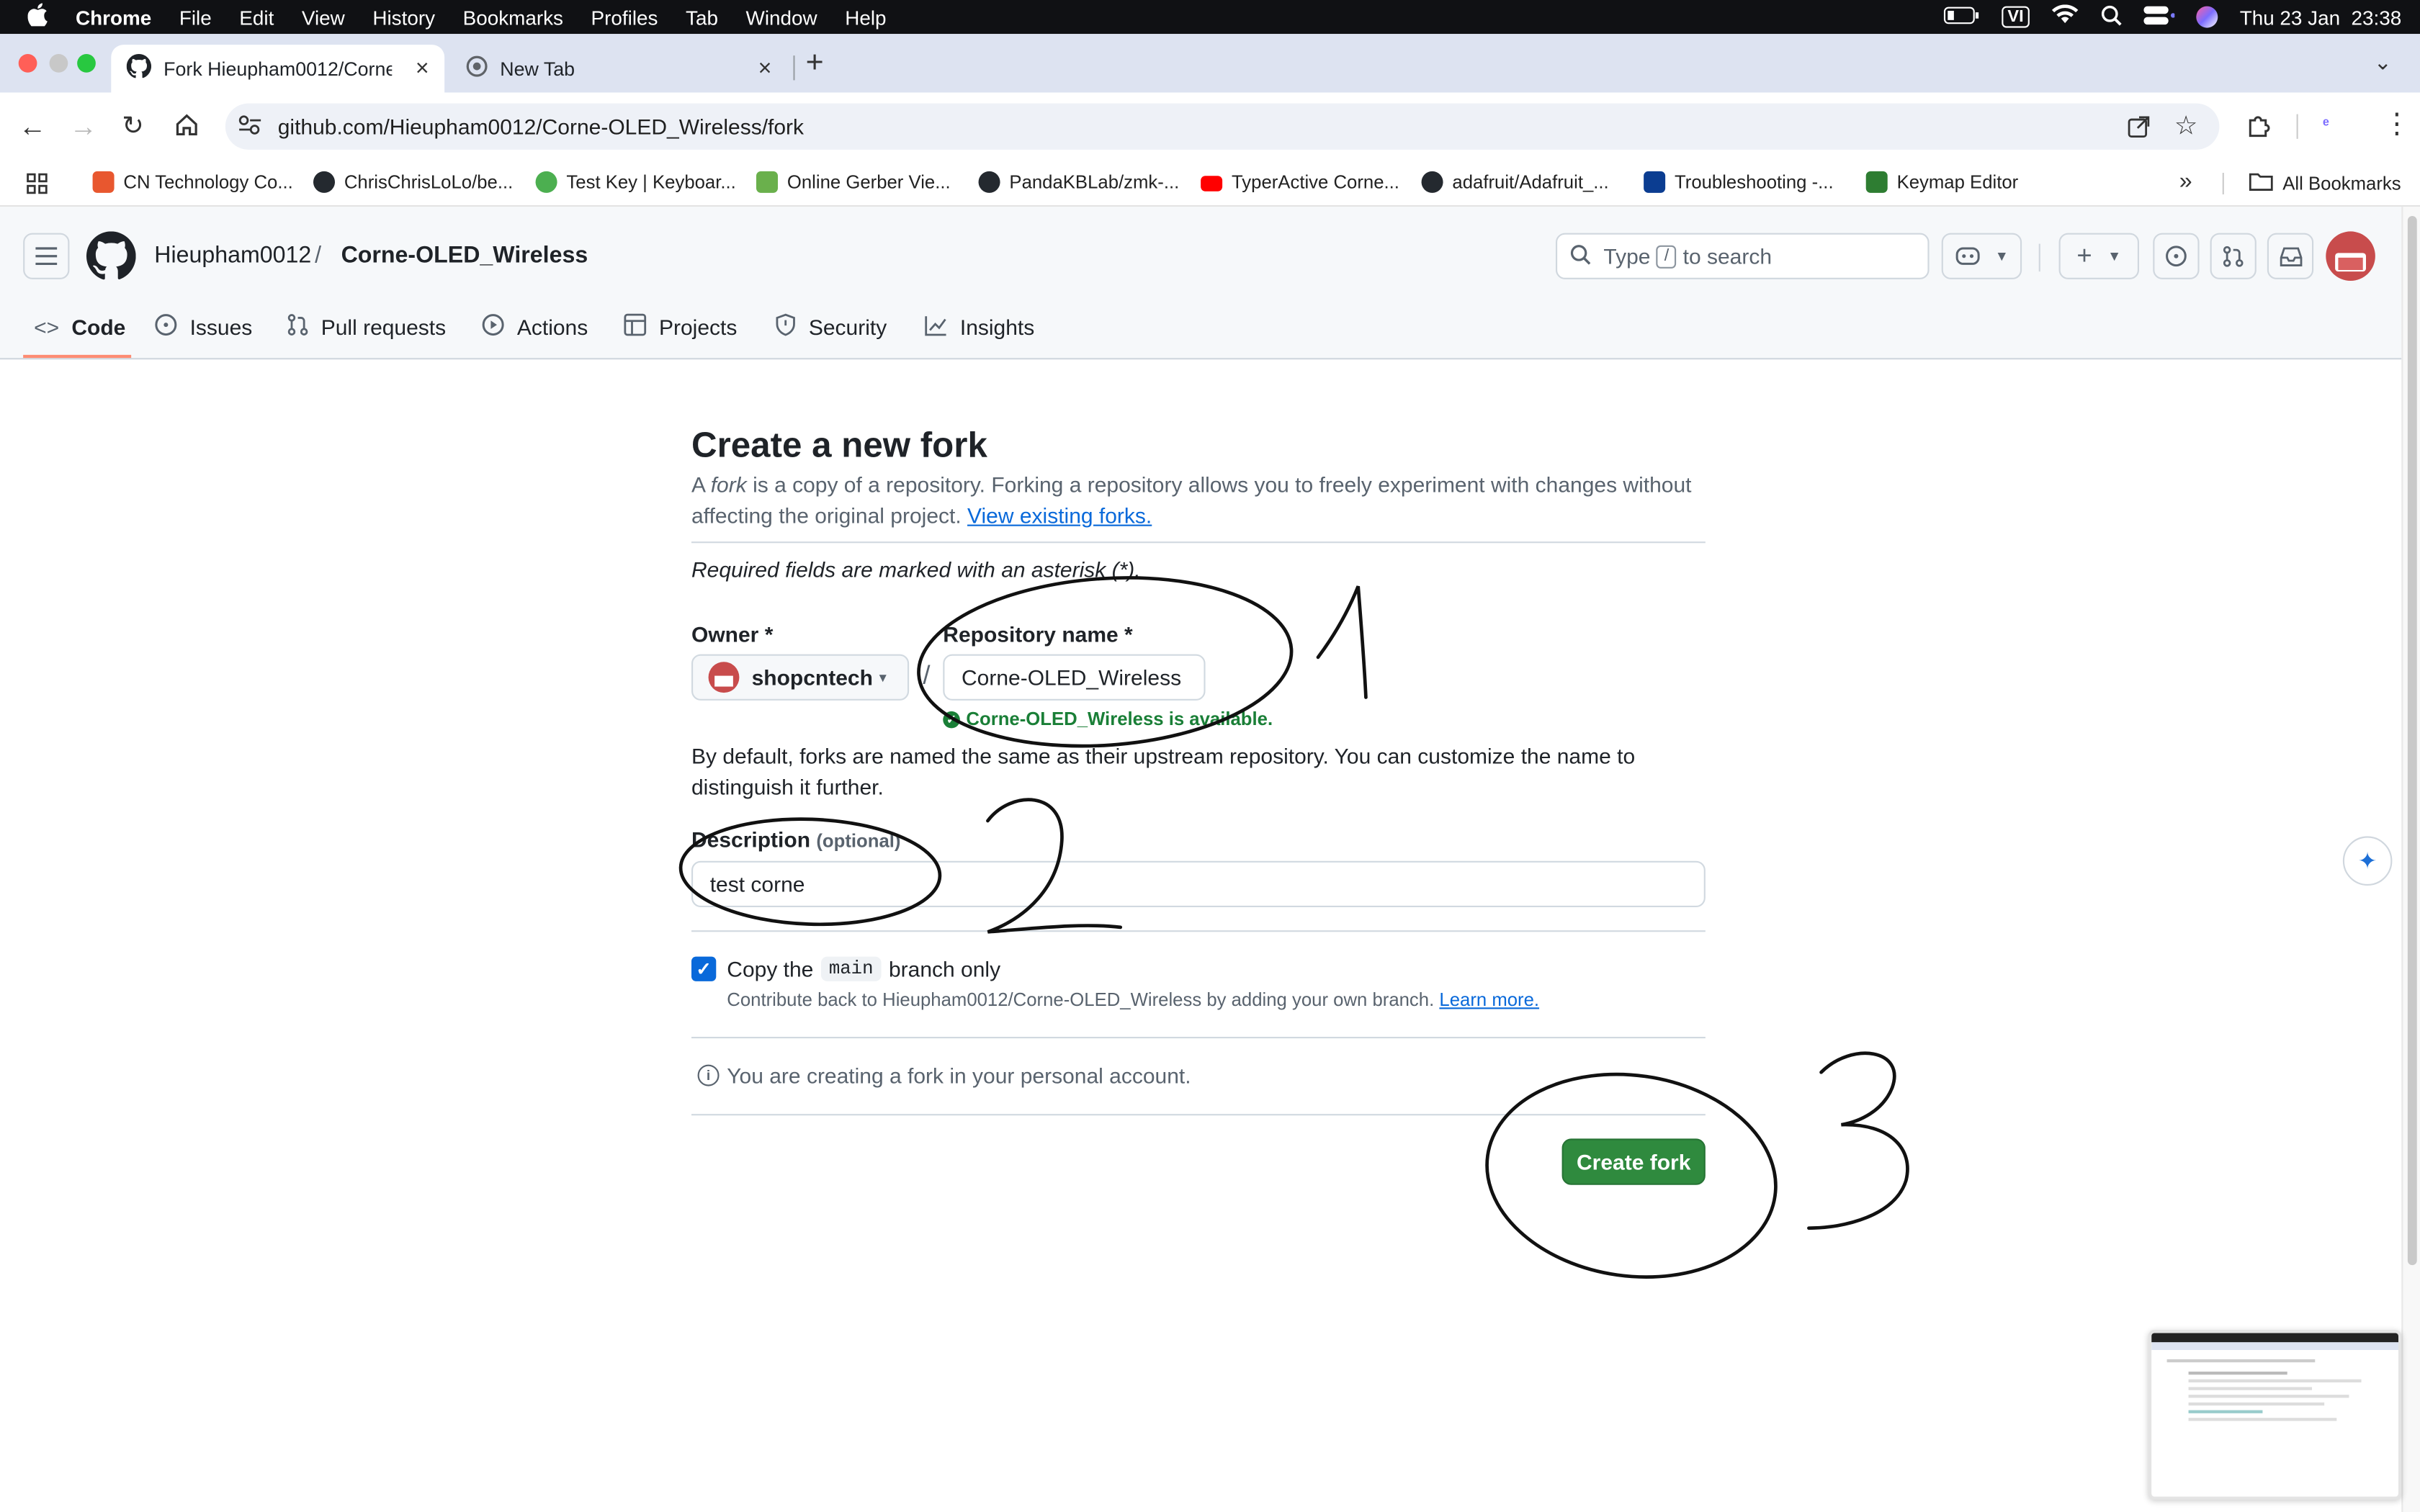 The height and width of the screenshot is (1512, 2420). I want to click on sparkle-drop-icon: ✦, so click(2367, 861).